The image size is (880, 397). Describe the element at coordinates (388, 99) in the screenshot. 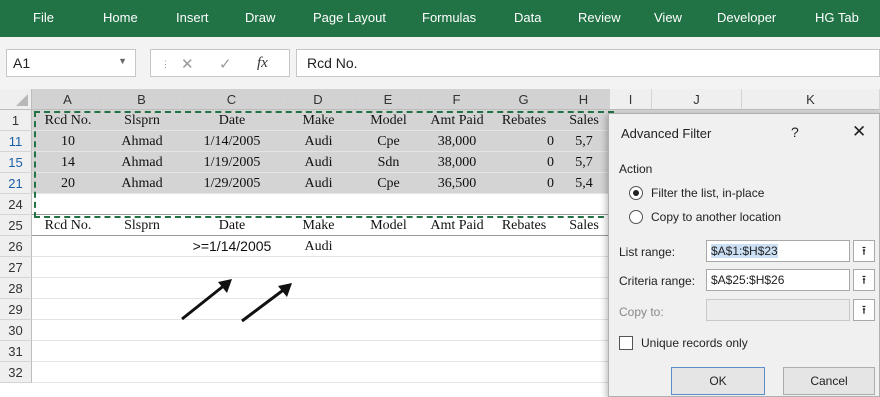

I see `column-header-e: E` at that location.